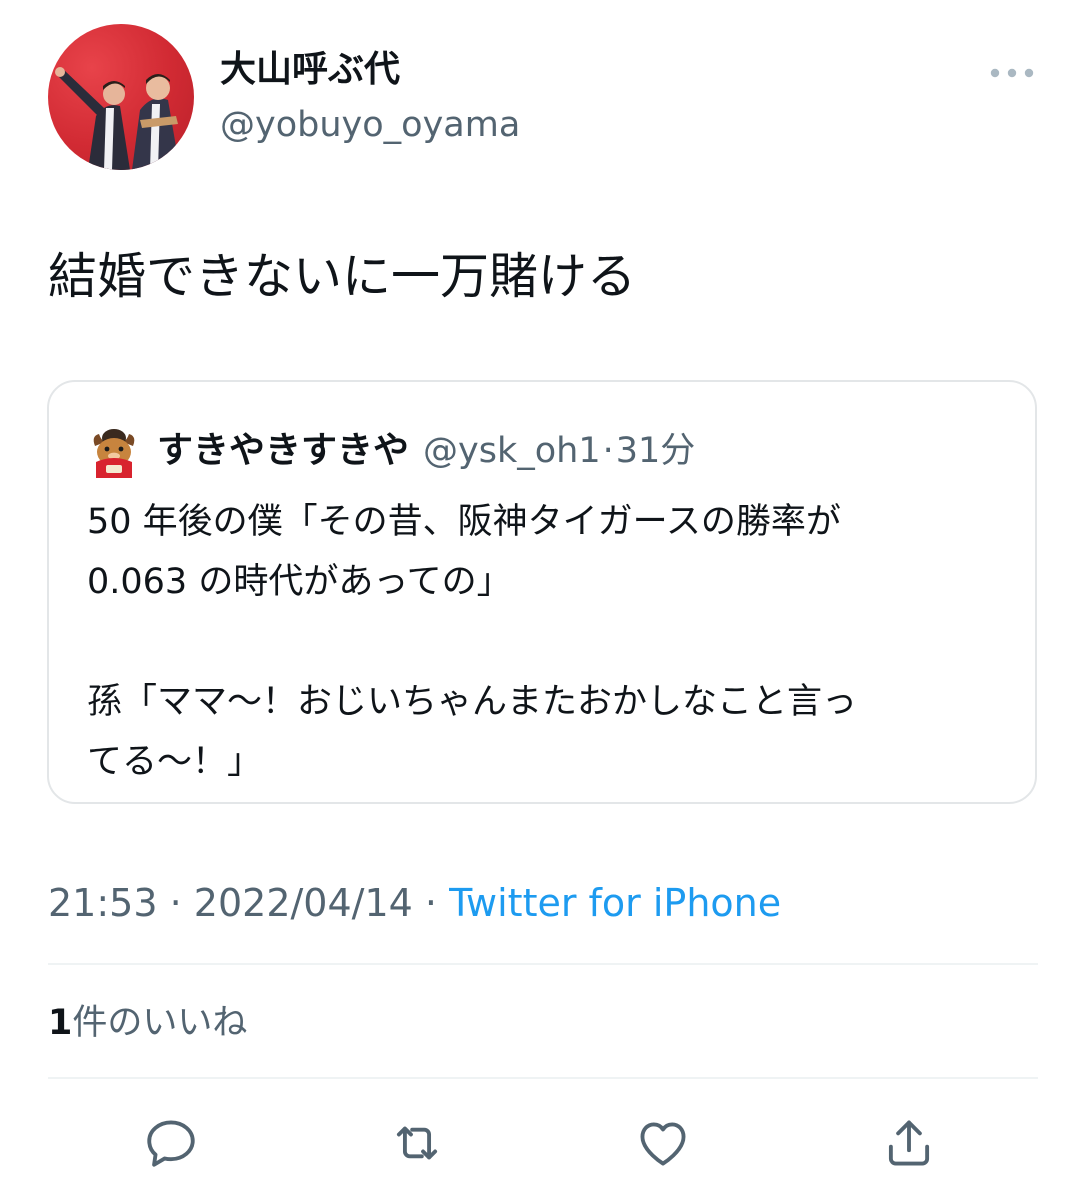  I want to click on quoted-text-blank-line, so click(557, 642).